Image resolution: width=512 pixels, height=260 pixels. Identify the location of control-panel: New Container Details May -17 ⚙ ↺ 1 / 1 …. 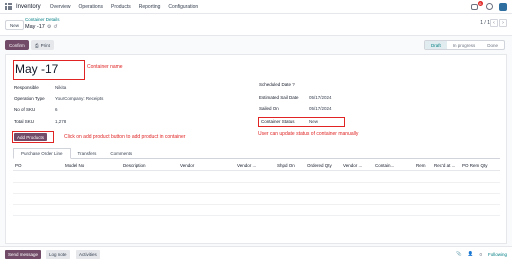
(256, 25).